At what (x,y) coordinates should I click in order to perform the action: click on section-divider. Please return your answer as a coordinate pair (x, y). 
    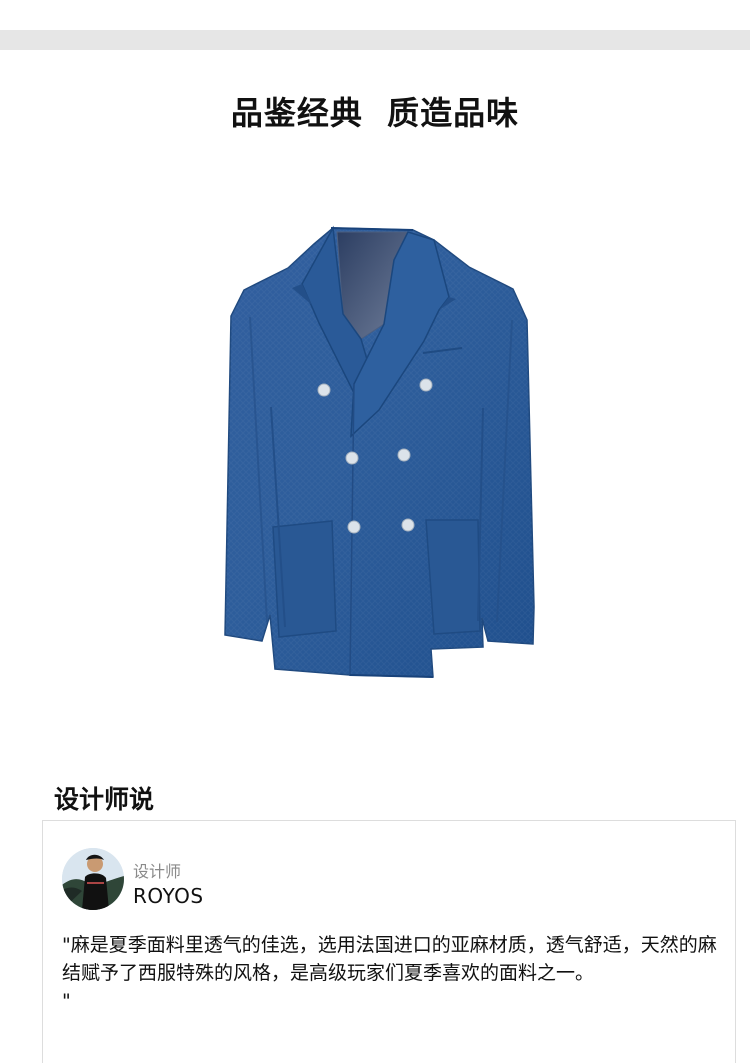
    Looking at the image, I should click on (375, 40).